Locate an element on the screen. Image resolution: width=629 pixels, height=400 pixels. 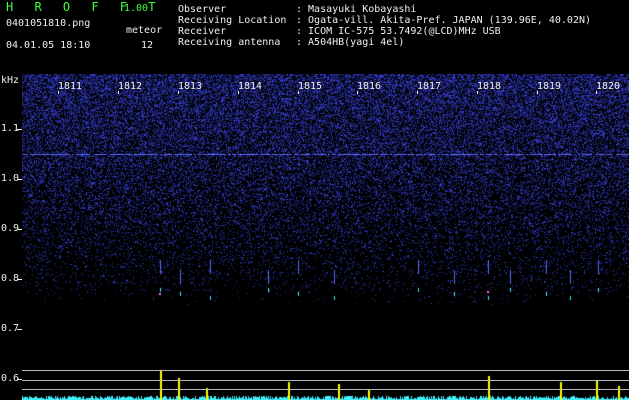
datetime: 04.01.05 18:10 is located at coordinates (48, 45).